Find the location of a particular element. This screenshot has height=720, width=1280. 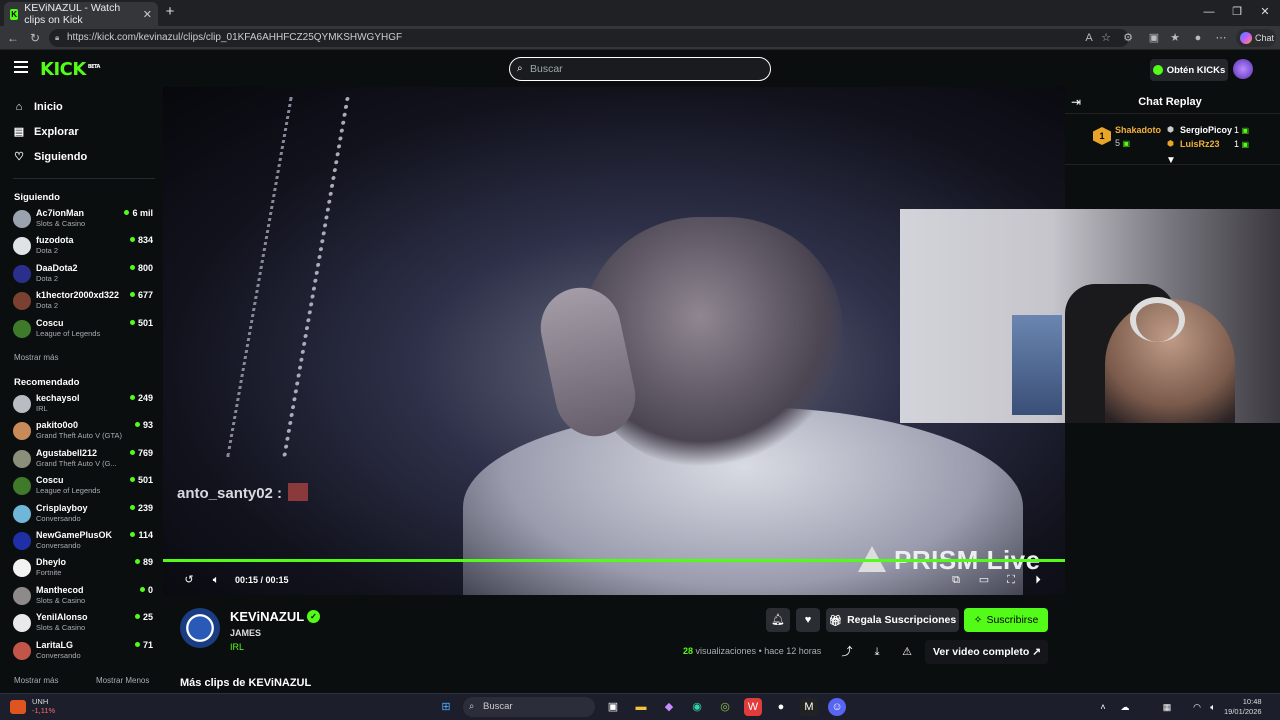

browser-tab: K KEViNAZUL - Watch clips on Kick ✕ is located at coordinates (81, 14).